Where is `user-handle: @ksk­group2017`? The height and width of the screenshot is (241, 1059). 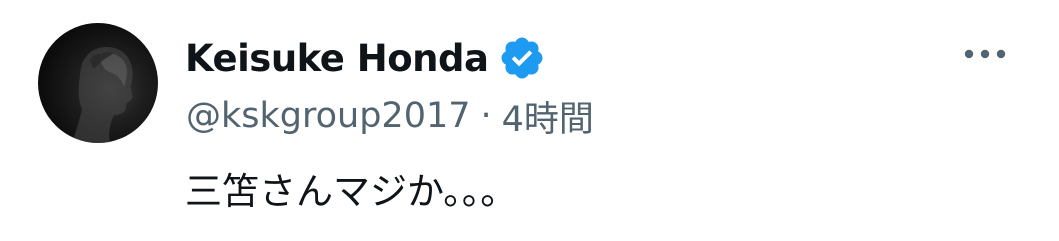
user-handle: @ksk­group2017 is located at coordinates (328, 116).